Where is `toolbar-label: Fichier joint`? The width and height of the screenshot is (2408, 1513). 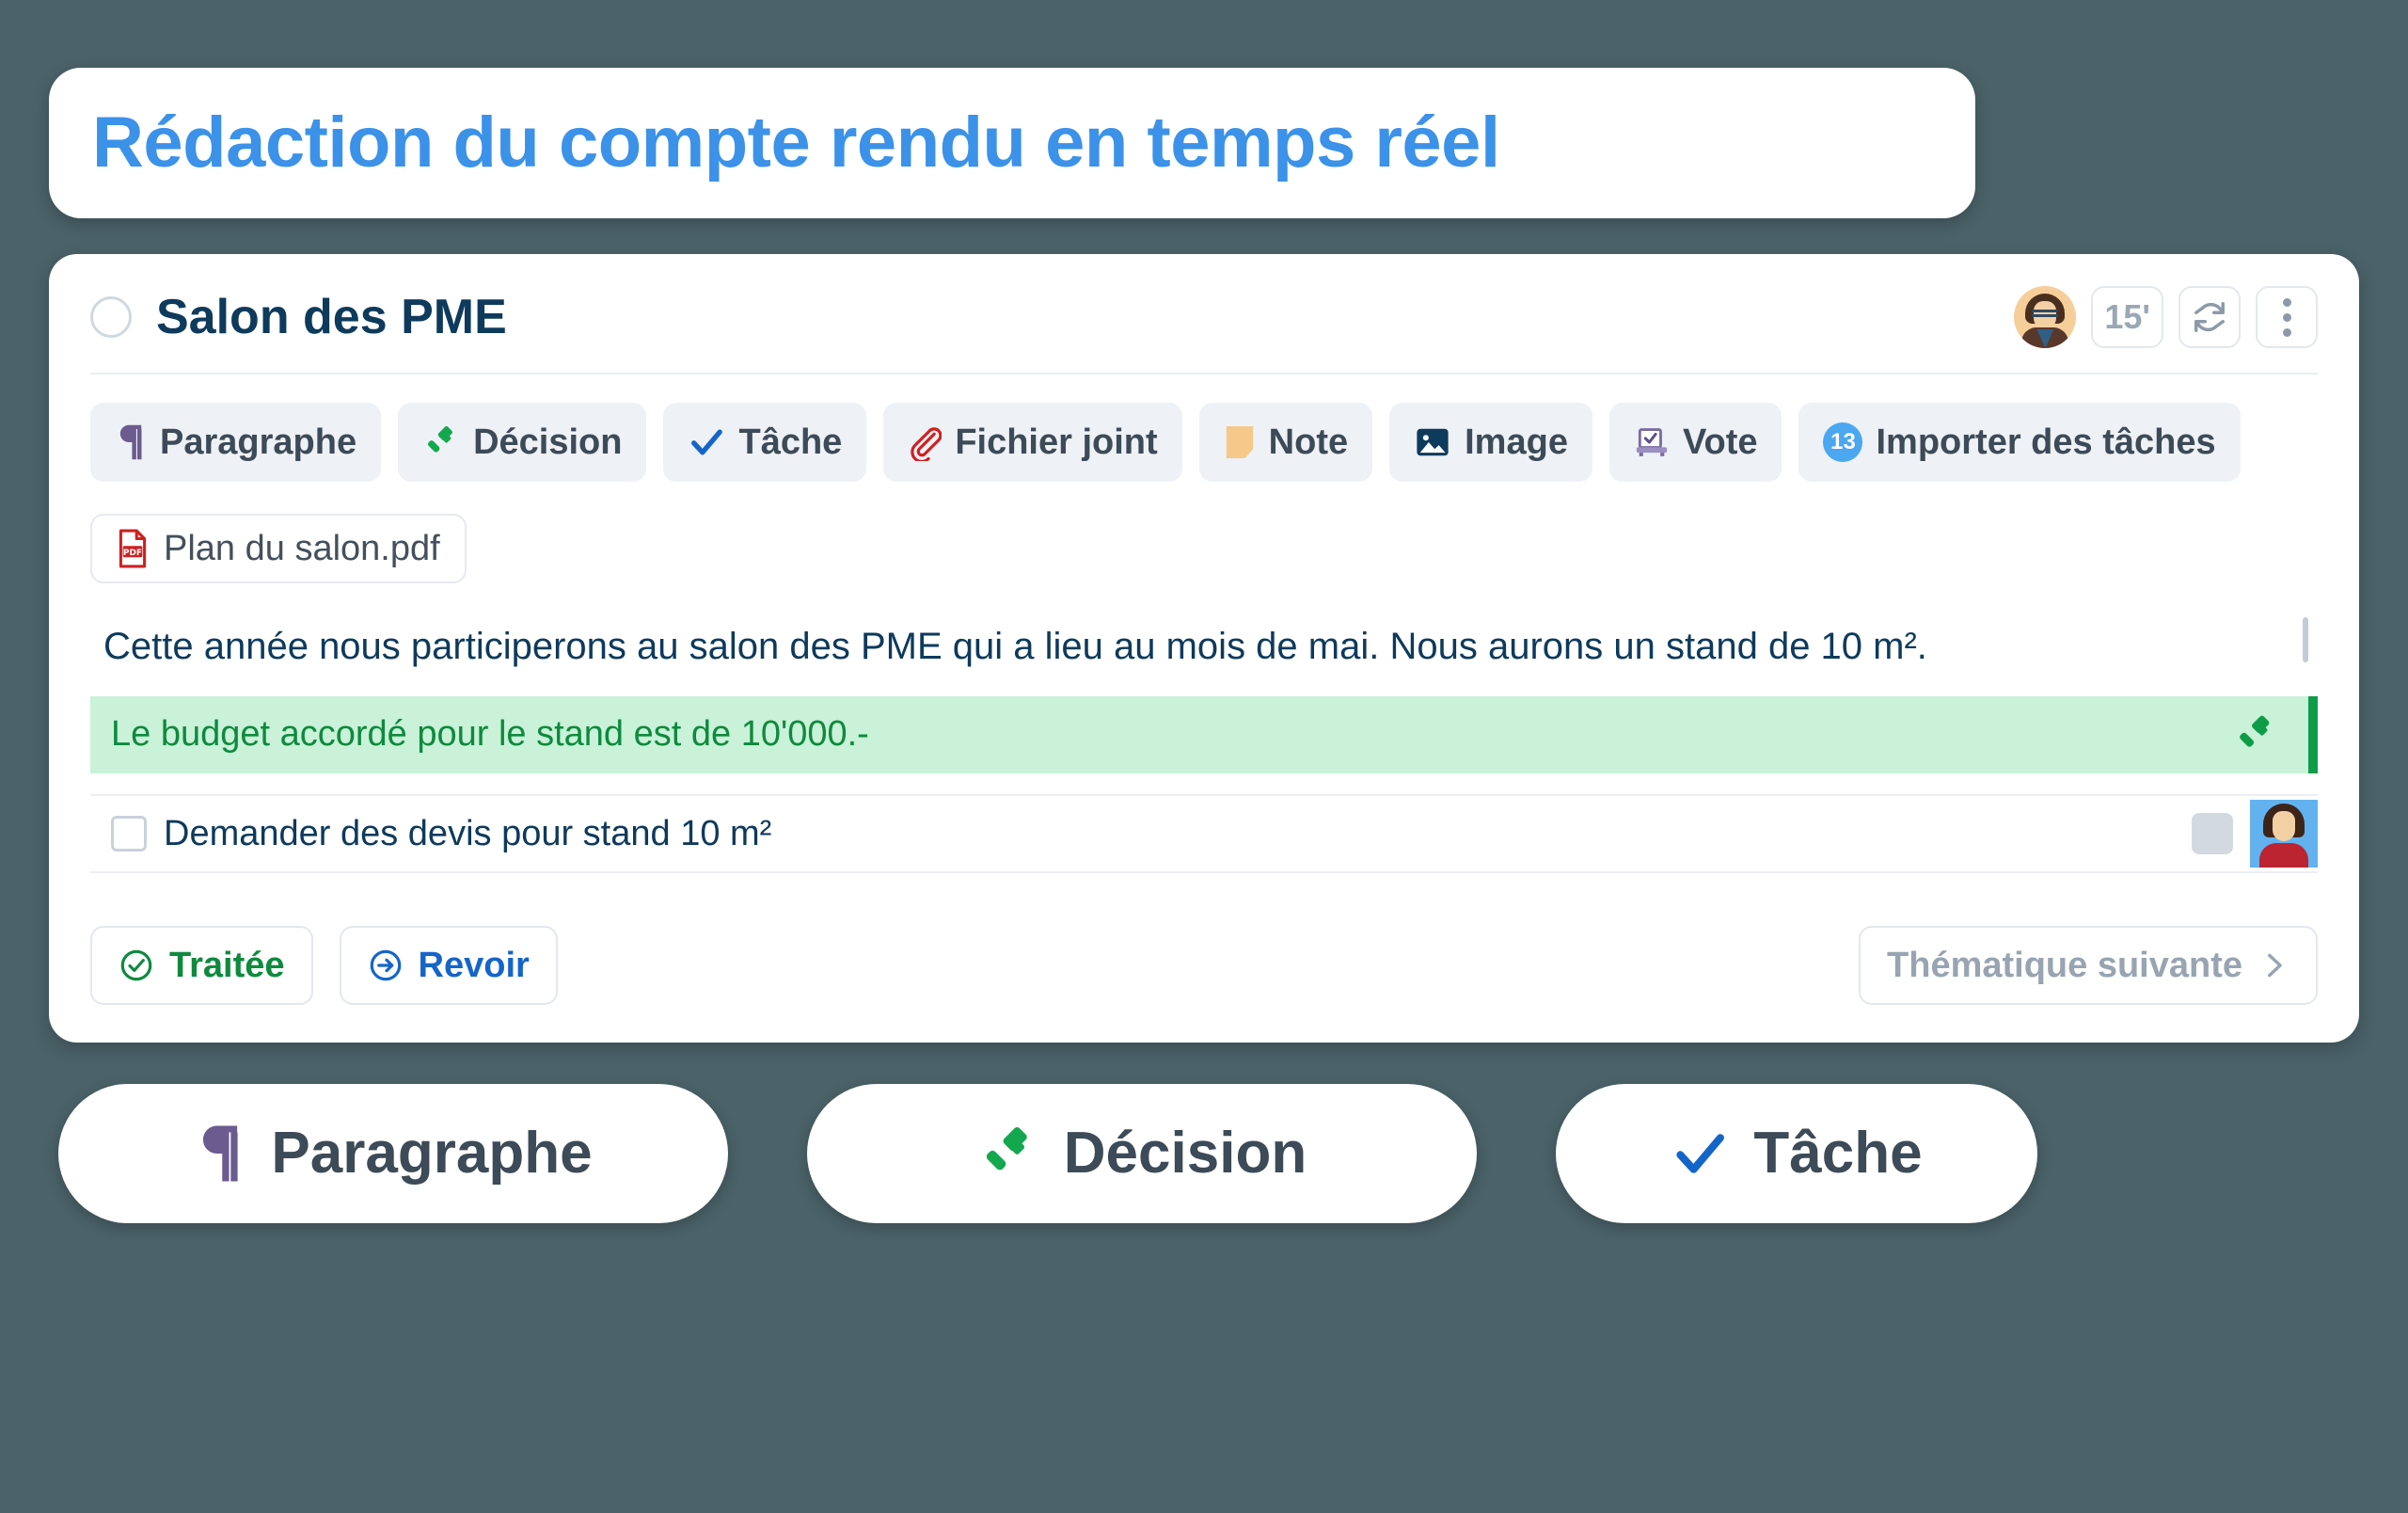
toolbar-label: Fichier joint is located at coordinates (1057, 442).